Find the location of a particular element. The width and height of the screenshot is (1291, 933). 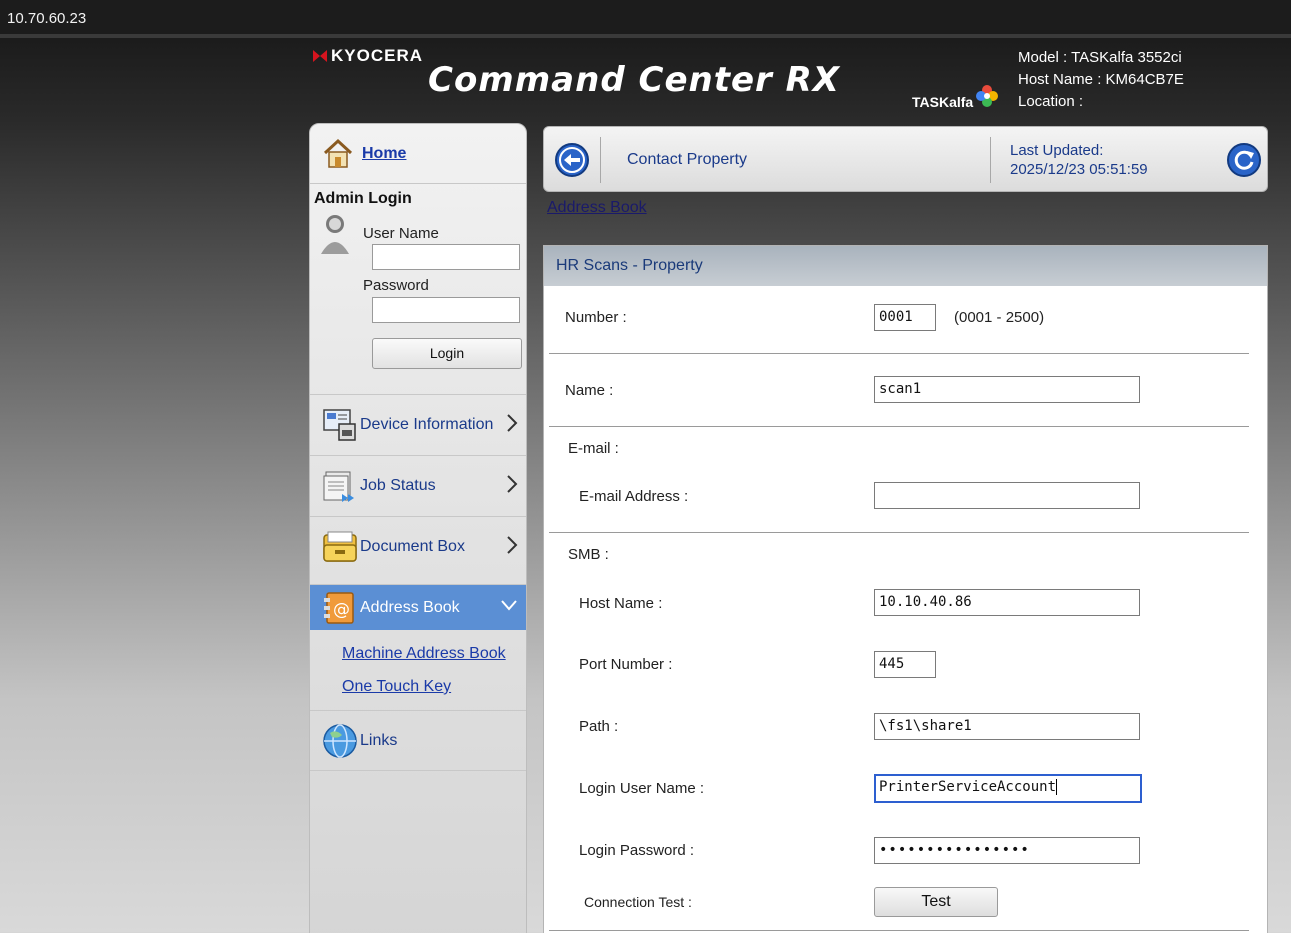

number-range: (0001 - 2500) is located at coordinates (999, 317).